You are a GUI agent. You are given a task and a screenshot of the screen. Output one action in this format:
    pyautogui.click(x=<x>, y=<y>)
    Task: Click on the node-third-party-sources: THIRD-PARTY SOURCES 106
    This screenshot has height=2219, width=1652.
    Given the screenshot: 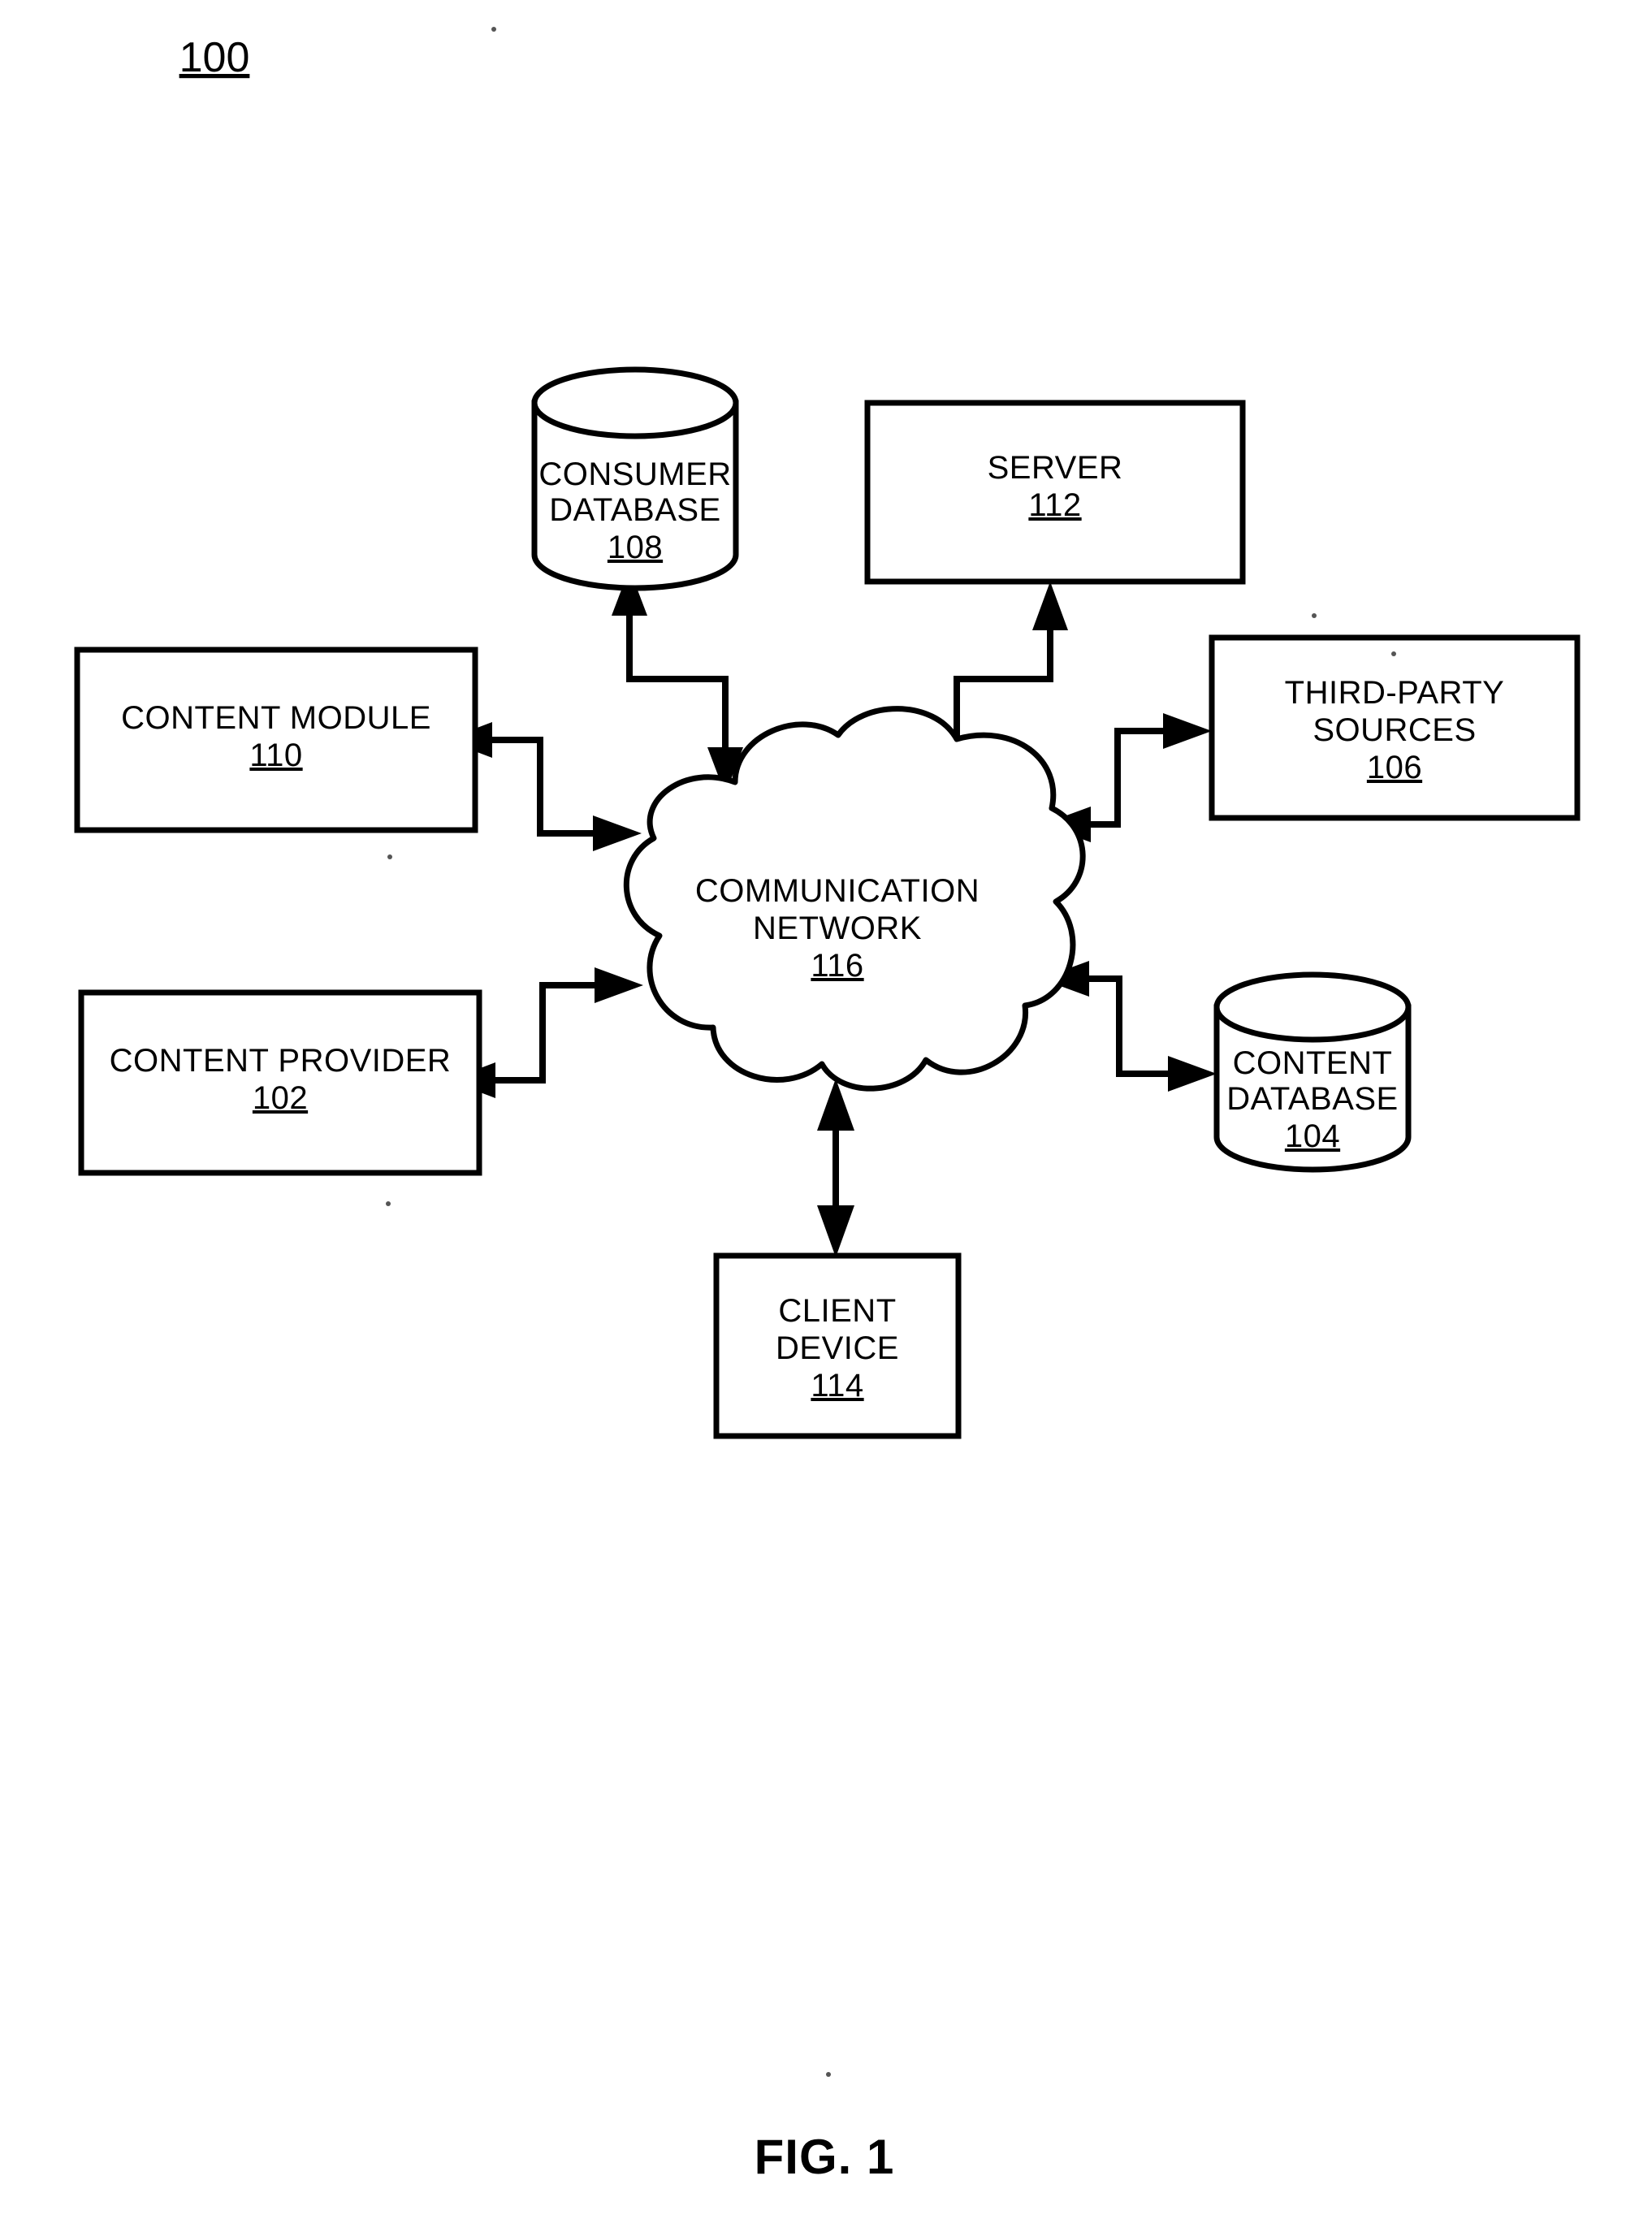 What is the action you would take?
    pyautogui.click(x=1395, y=727)
    